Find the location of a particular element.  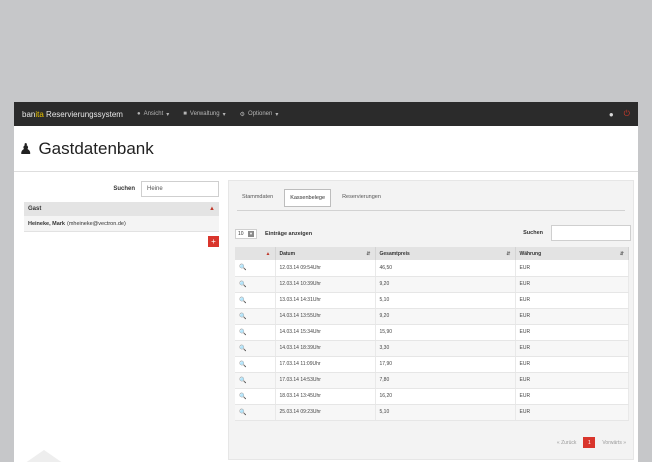

chevron-down-icon: ▼ is located at coordinates (251, 234).